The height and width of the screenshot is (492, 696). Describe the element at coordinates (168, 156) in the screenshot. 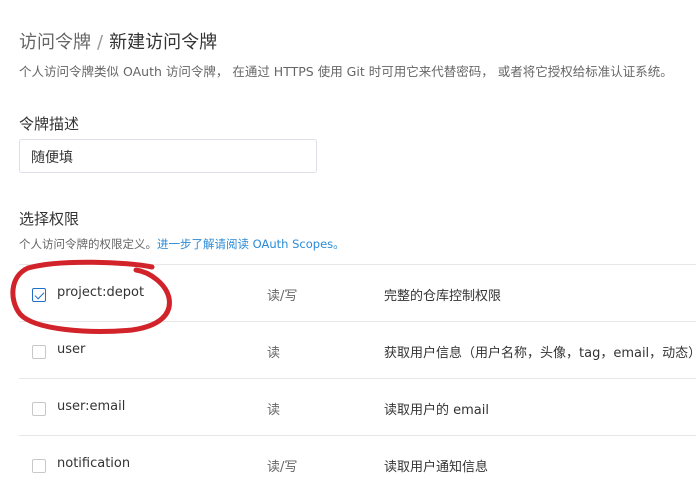

I see `token-description-input: 随便填` at that location.